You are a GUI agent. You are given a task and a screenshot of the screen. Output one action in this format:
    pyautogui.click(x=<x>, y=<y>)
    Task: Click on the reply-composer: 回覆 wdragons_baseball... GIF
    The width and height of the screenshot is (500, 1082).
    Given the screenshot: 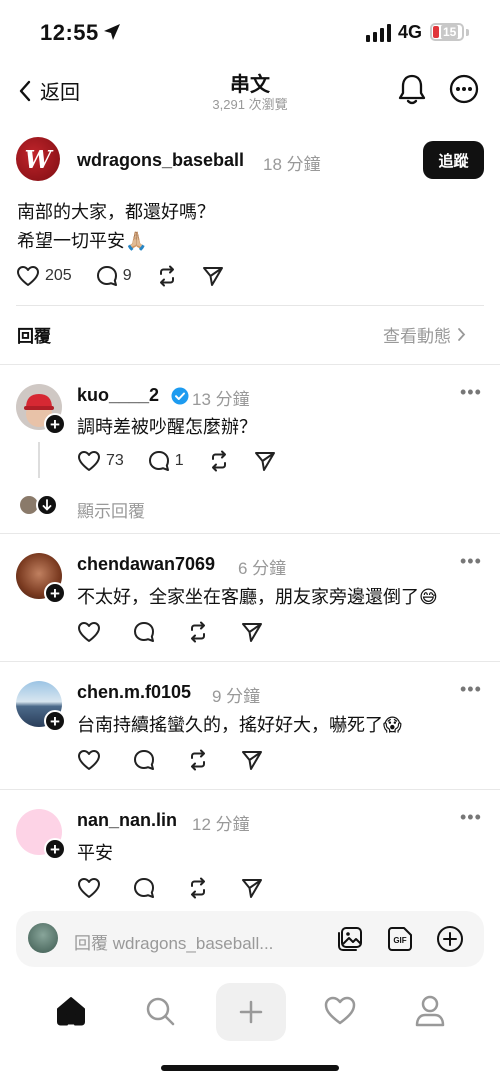 What is the action you would take?
    pyautogui.click(x=250, y=939)
    